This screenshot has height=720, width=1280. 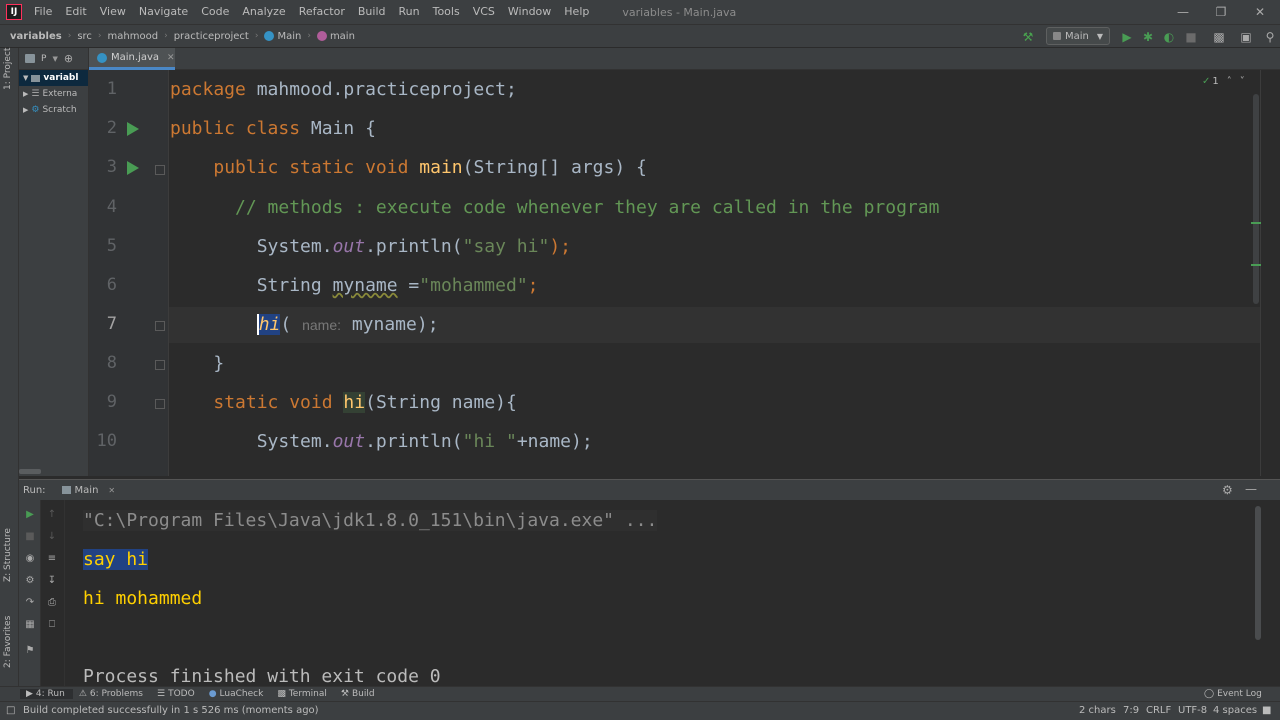 What do you see at coordinates (129, 273) in the screenshot?
I see `editor-gutter: 1 2 3 4 5 6 7 8 9 10` at bounding box center [129, 273].